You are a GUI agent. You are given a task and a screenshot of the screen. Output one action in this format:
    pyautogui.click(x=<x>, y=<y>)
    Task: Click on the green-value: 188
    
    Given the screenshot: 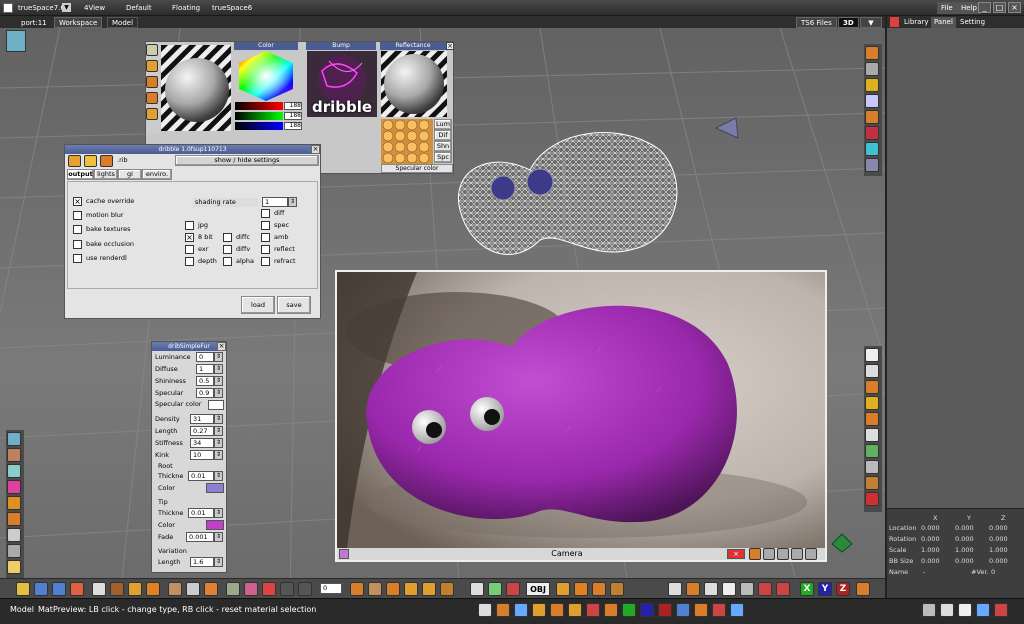 What is the action you would take?
    pyautogui.click(x=293, y=116)
    